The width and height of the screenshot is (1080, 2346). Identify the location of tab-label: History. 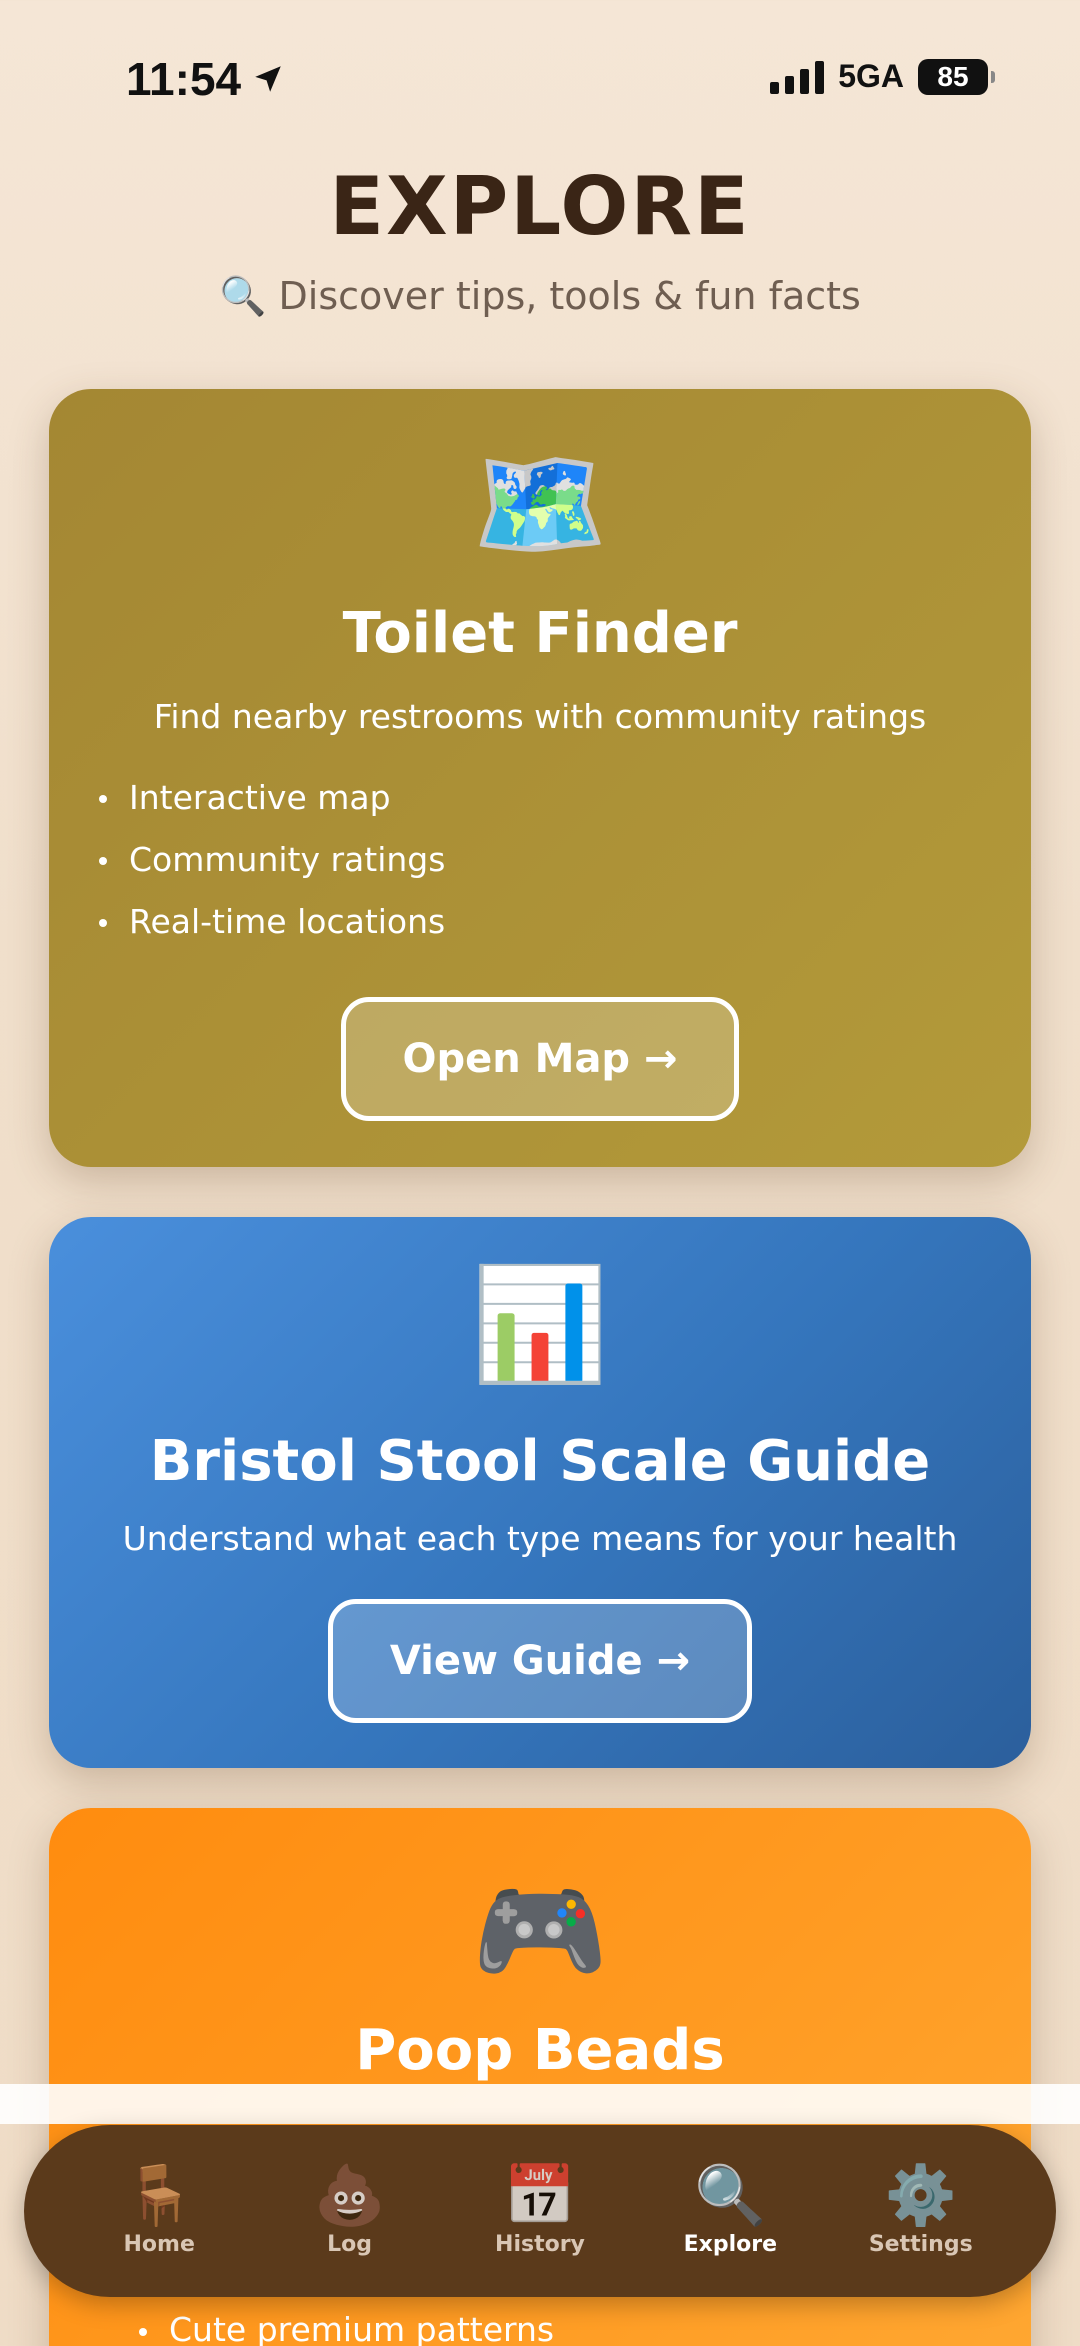
(540, 2244).